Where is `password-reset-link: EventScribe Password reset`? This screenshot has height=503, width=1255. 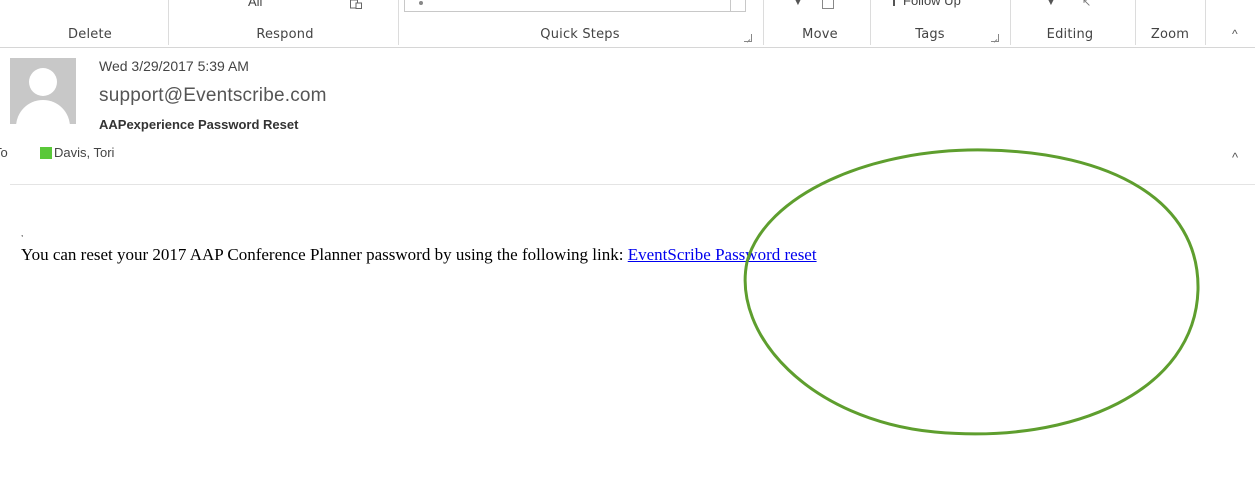 password-reset-link: EventScribe Password reset is located at coordinates (722, 254).